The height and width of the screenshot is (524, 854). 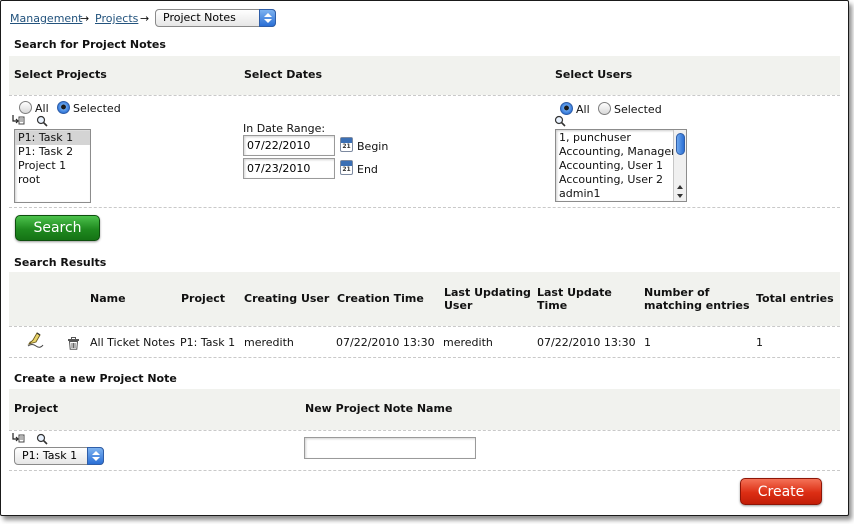 I want to click on create-section-title: Create a new Project Note, so click(x=95, y=378).